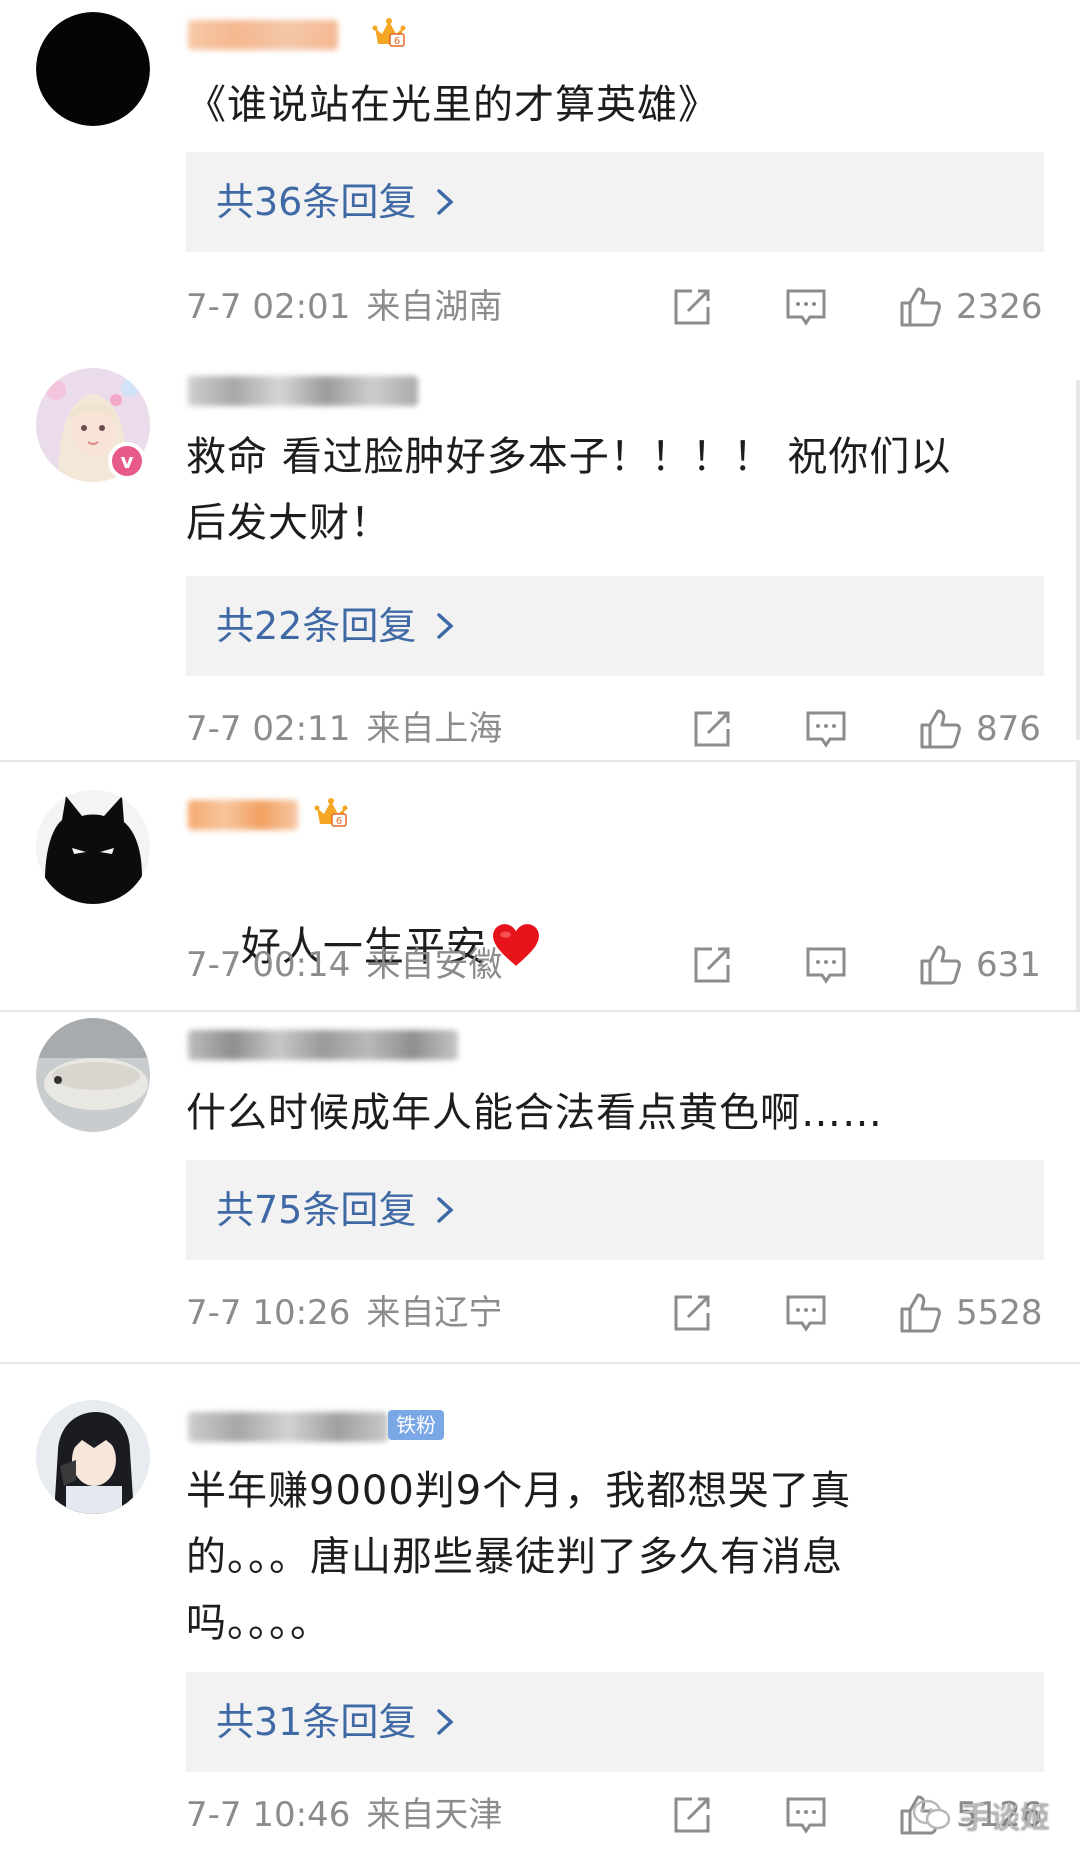 The image size is (1080, 1850). Describe the element at coordinates (452, 105) in the screenshot. I see `comment-text: 《谁说站在光里的才算英雄》` at that location.